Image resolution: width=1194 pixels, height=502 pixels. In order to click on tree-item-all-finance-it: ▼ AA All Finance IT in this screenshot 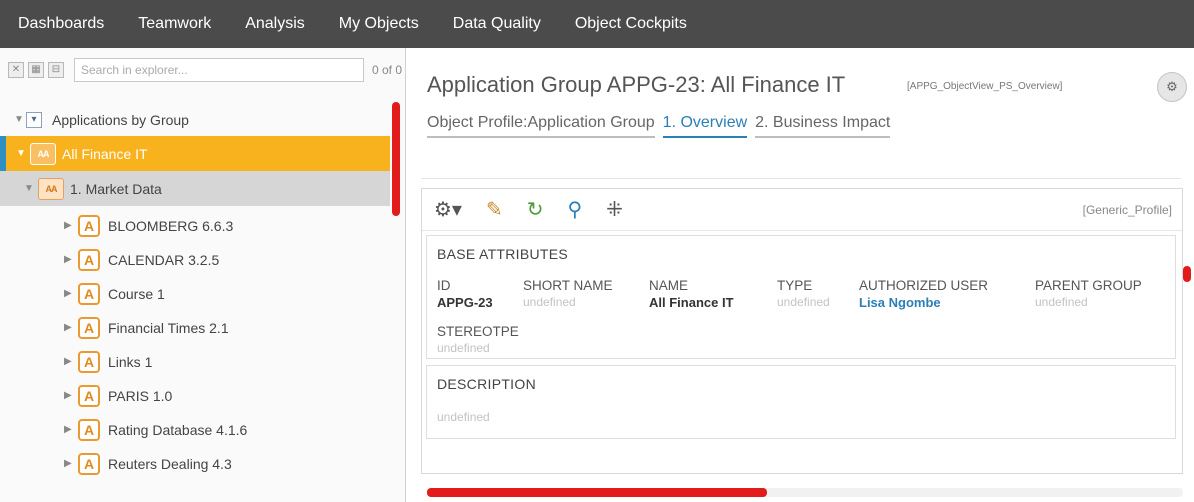, I will do `click(195, 153)`.